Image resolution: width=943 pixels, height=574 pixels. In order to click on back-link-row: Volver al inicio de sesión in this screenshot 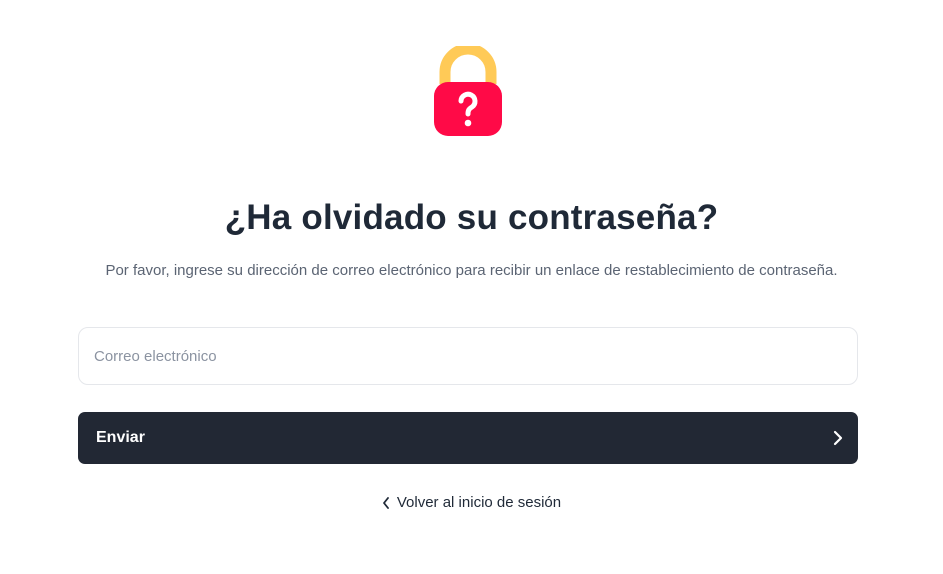, I will do `click(471, 502)`.